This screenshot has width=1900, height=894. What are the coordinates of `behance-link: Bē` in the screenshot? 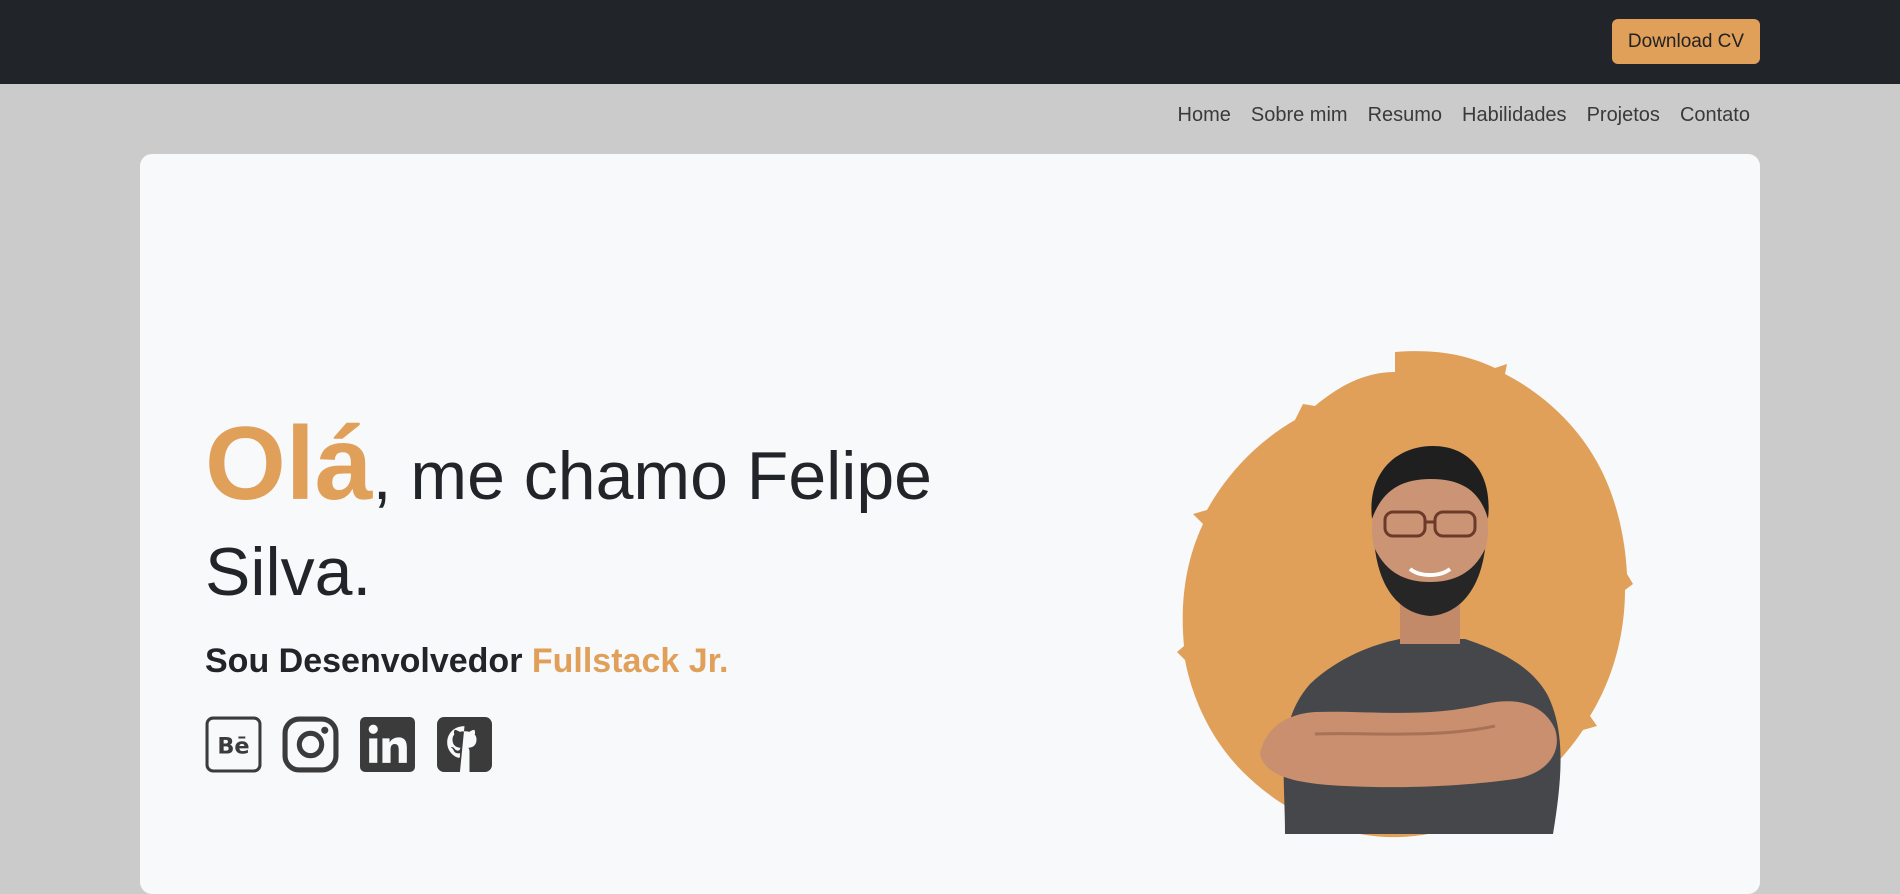 It's located at (233, 744).